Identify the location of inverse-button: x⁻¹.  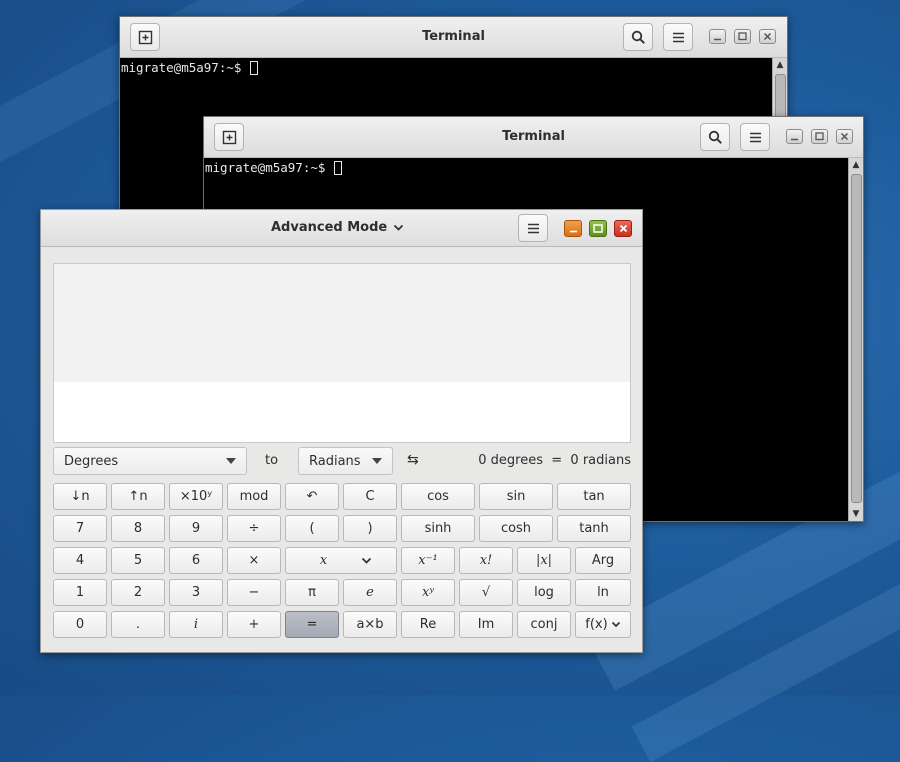
(428, 560).